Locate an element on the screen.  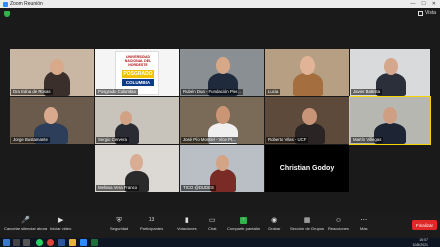
record-icon: ◉ is located at coordinates (274, 220).